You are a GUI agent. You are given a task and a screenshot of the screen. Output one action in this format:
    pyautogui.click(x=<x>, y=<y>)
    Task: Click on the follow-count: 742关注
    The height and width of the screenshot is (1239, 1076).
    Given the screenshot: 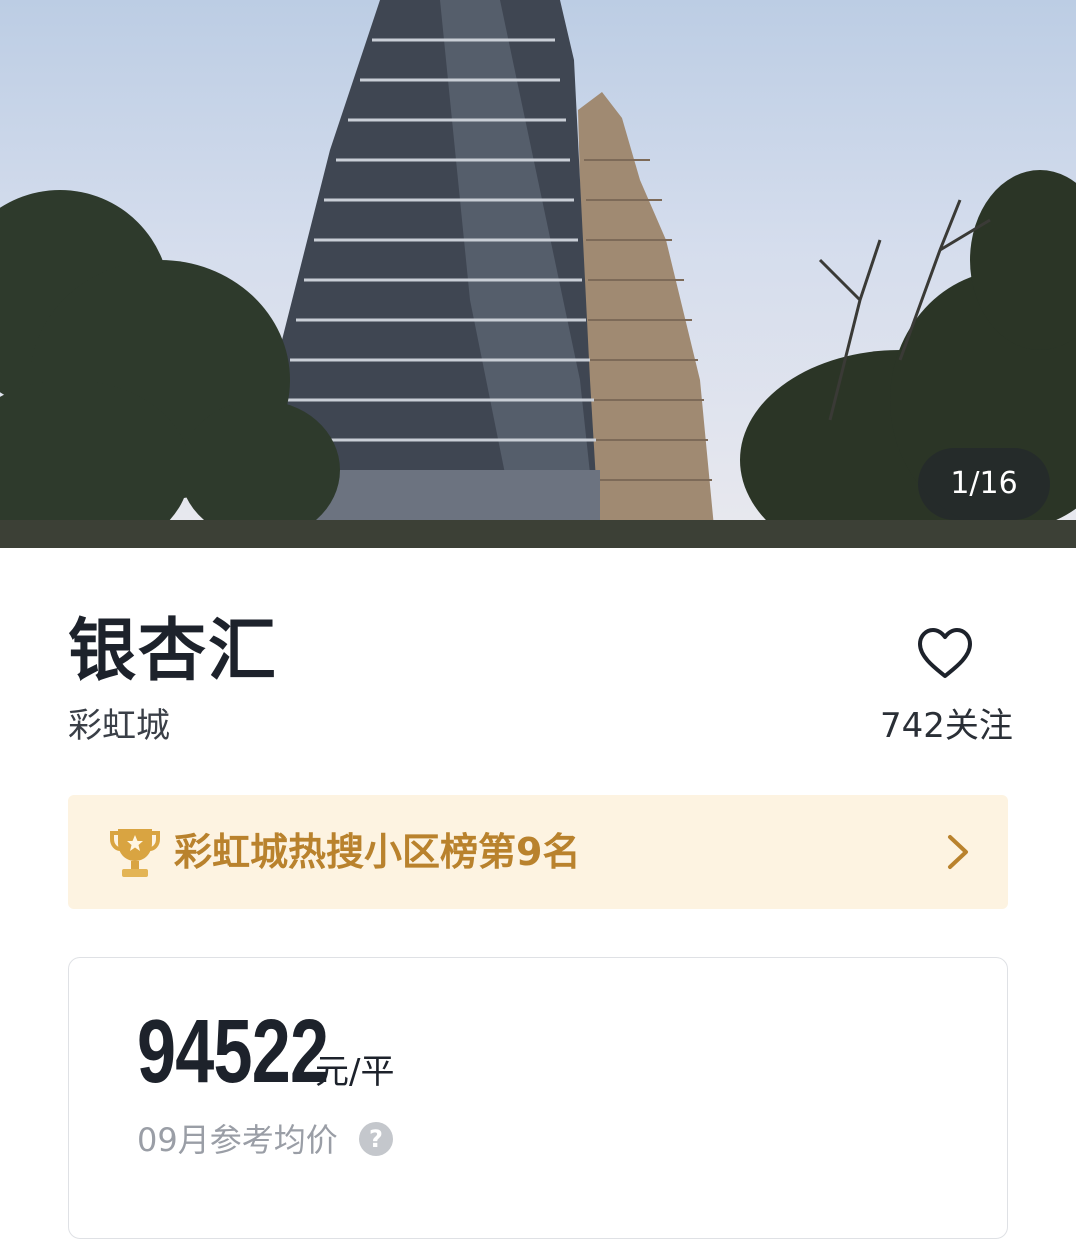 What is the action you would take?
    pyautogui.click(x=946, y=726)
    